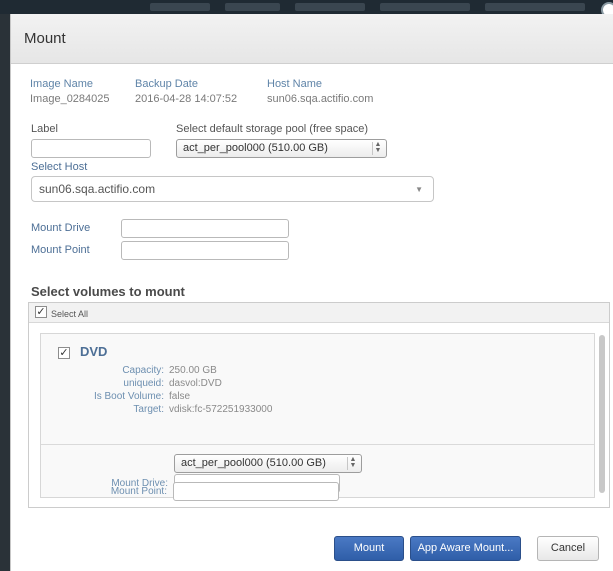  I want to click on select-host-label: Select Host, so click(59, 167).